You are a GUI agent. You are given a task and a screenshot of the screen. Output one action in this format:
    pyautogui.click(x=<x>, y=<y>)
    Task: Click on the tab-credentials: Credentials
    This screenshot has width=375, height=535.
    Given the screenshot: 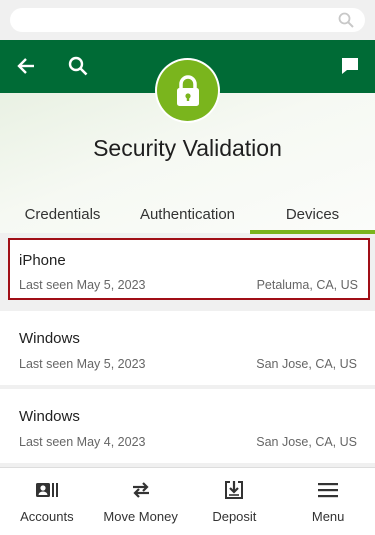 What is the action you would take?
    pyautogui.click(x=62, y=217)
    